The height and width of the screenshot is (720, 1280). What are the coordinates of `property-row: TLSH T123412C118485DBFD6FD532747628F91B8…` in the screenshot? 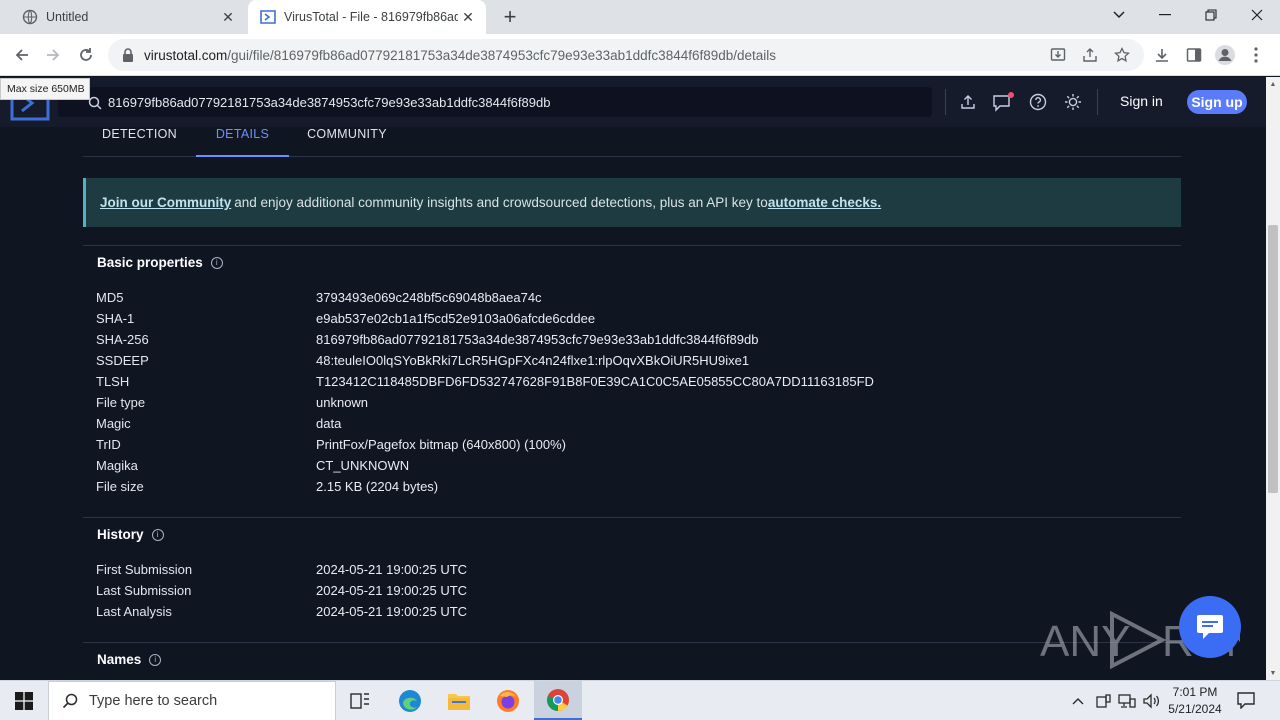 It's located at (636, 381).